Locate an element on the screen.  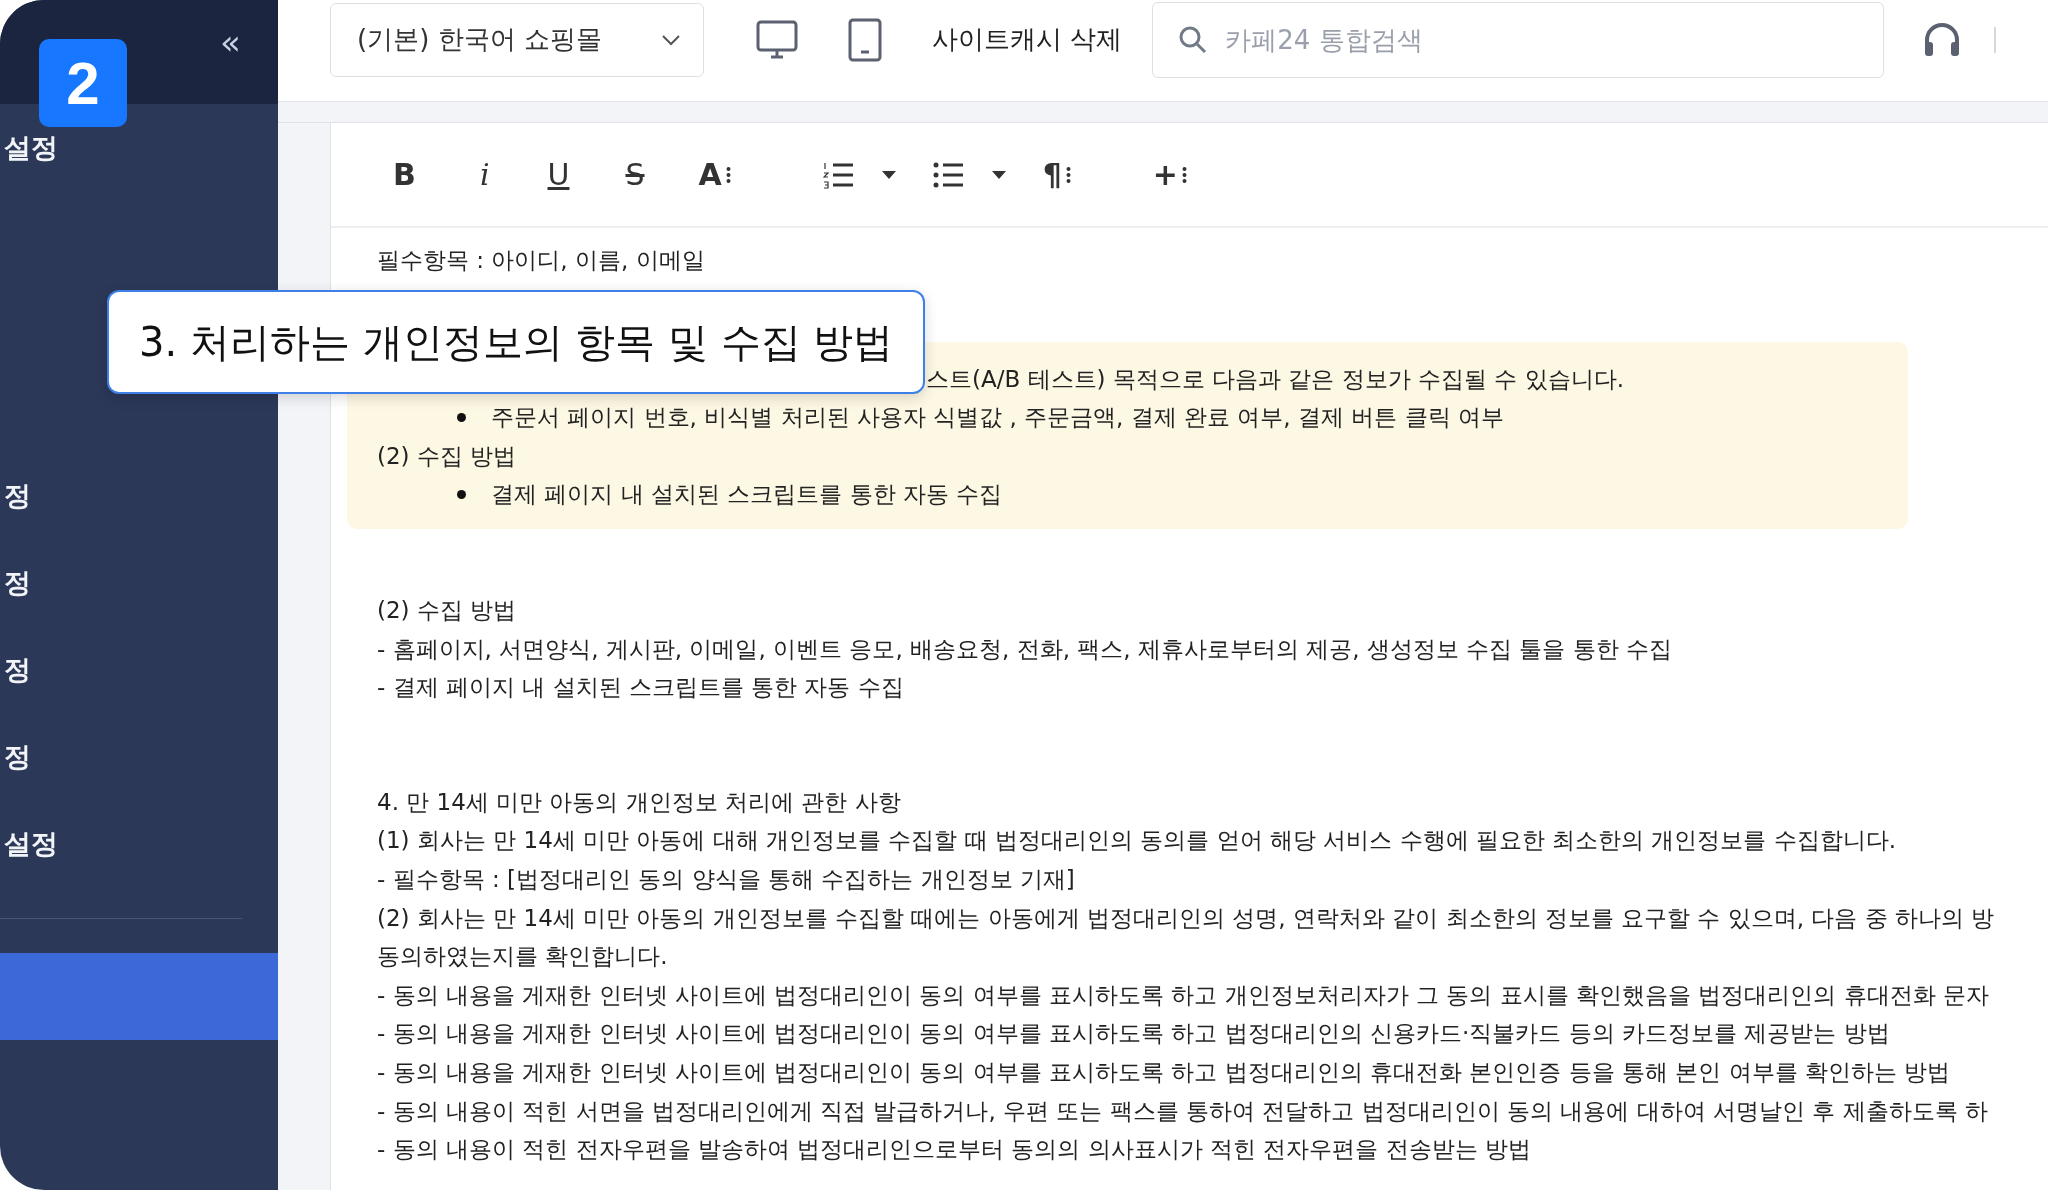
section-heading-callout: 3. 처리하는 개인정보의 항목 및 수집 방법 is located at coordinates (516, 342).